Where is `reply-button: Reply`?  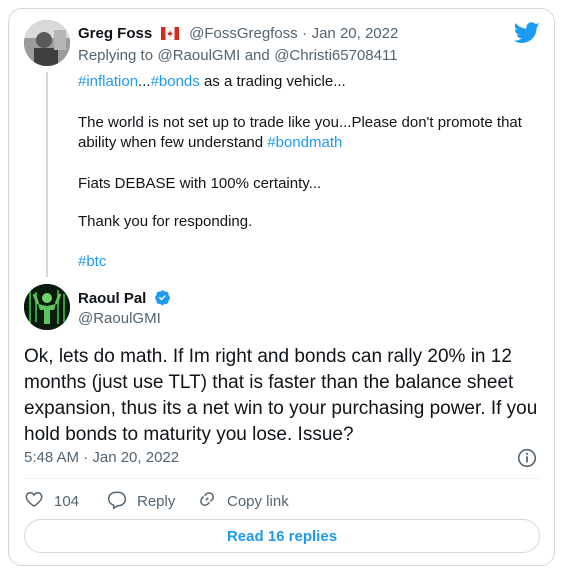 reply-button: Reply is located at coordinates (141, 501).